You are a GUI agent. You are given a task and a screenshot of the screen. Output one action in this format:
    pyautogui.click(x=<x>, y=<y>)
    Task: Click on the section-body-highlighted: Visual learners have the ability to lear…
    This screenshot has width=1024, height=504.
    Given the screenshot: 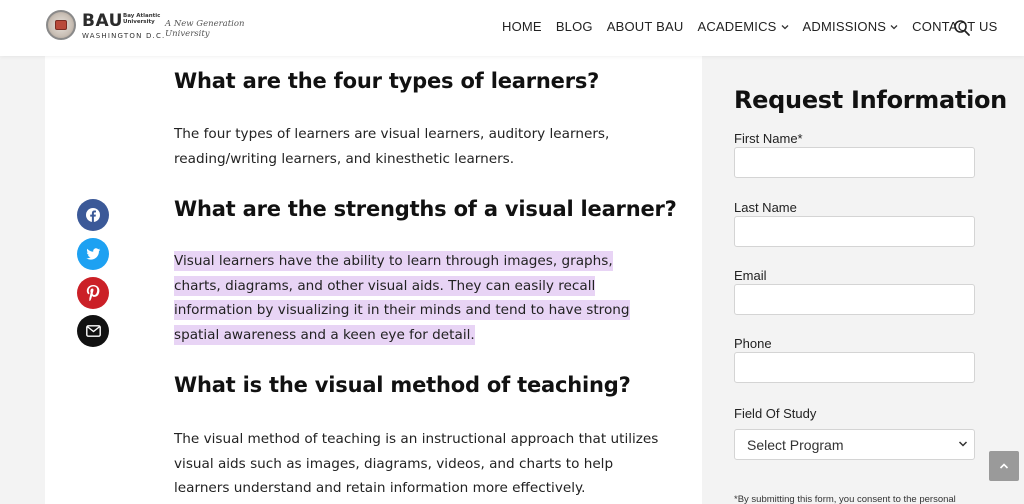 What is the action you would take?
    pyautogui.click(x=416, y=298)
    